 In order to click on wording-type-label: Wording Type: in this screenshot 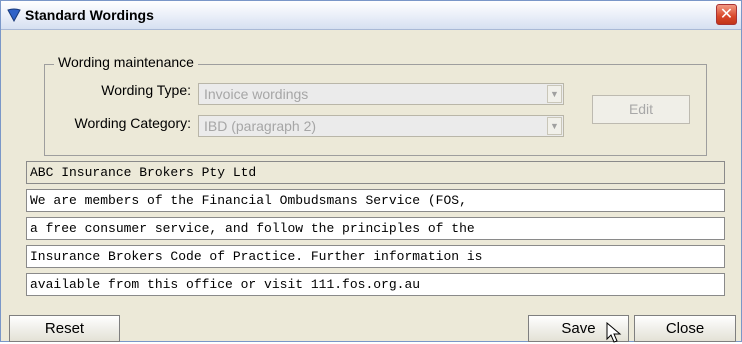, I will do `click(146, 90)`.